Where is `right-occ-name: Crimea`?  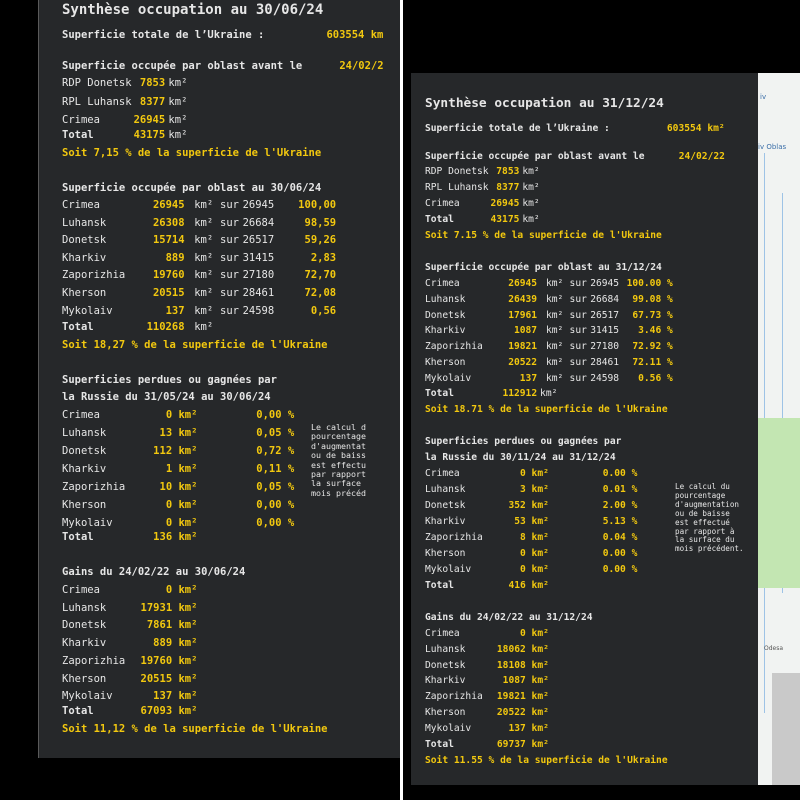
right-occ-name: Crimea is located at coordinates (442, 283).